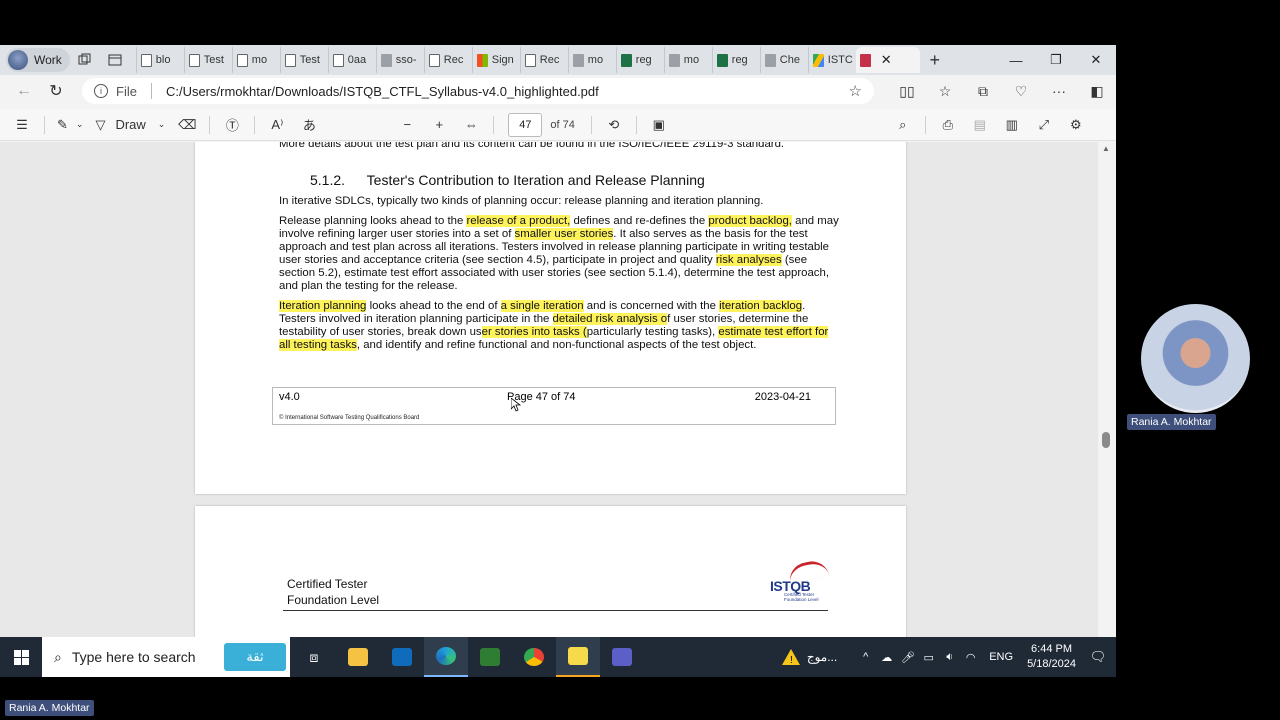 The width and height of the screenshot is (1280, 720). I want to click on file-explorer-icon, so click(358, 657).